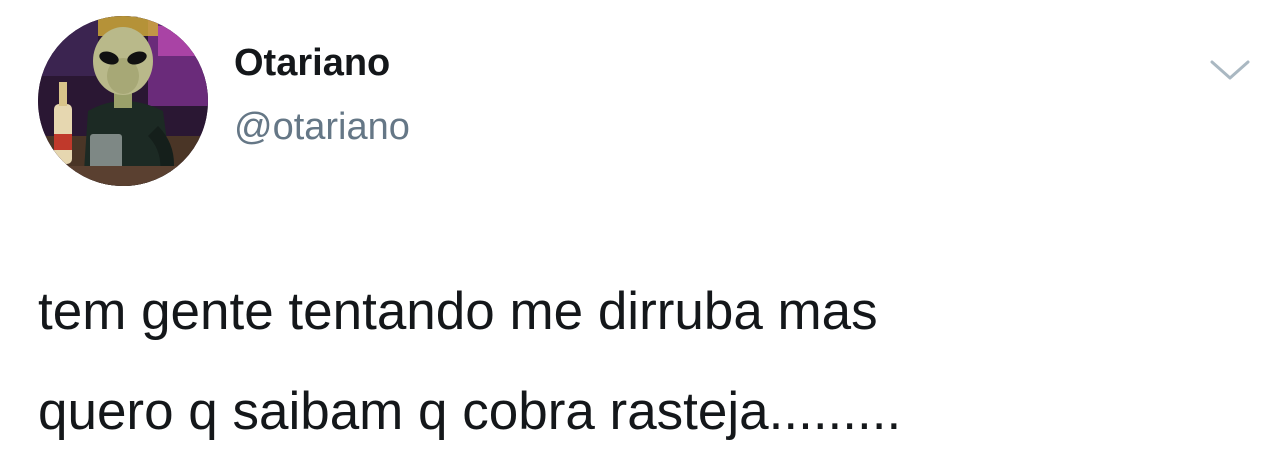 The image size is (1280, 472). I want to click on tweet-text-line: tem gente tentando me dirruba mas, so click(458, 311).